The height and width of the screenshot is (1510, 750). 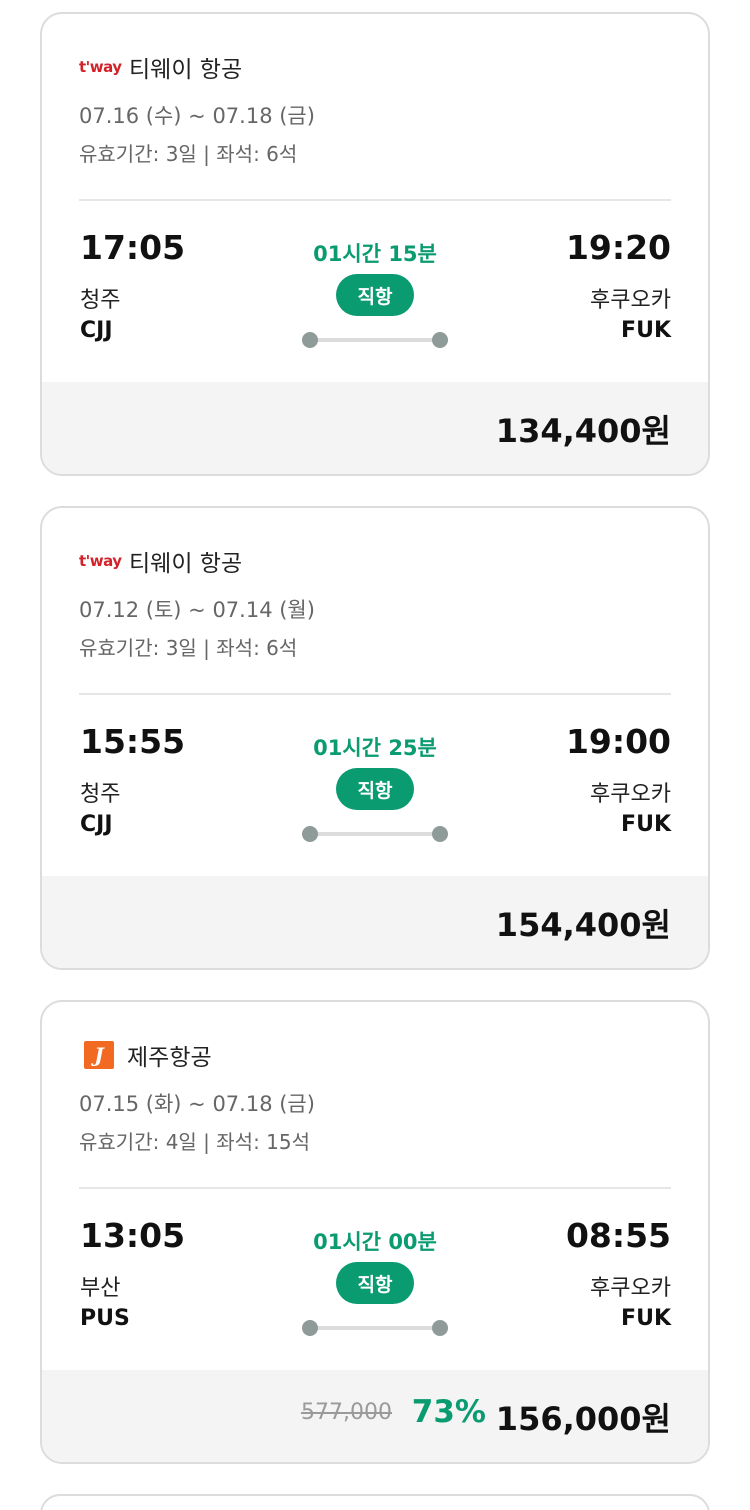 I want to click on arrival-time: 08:55, so click(x=618, y=1235).